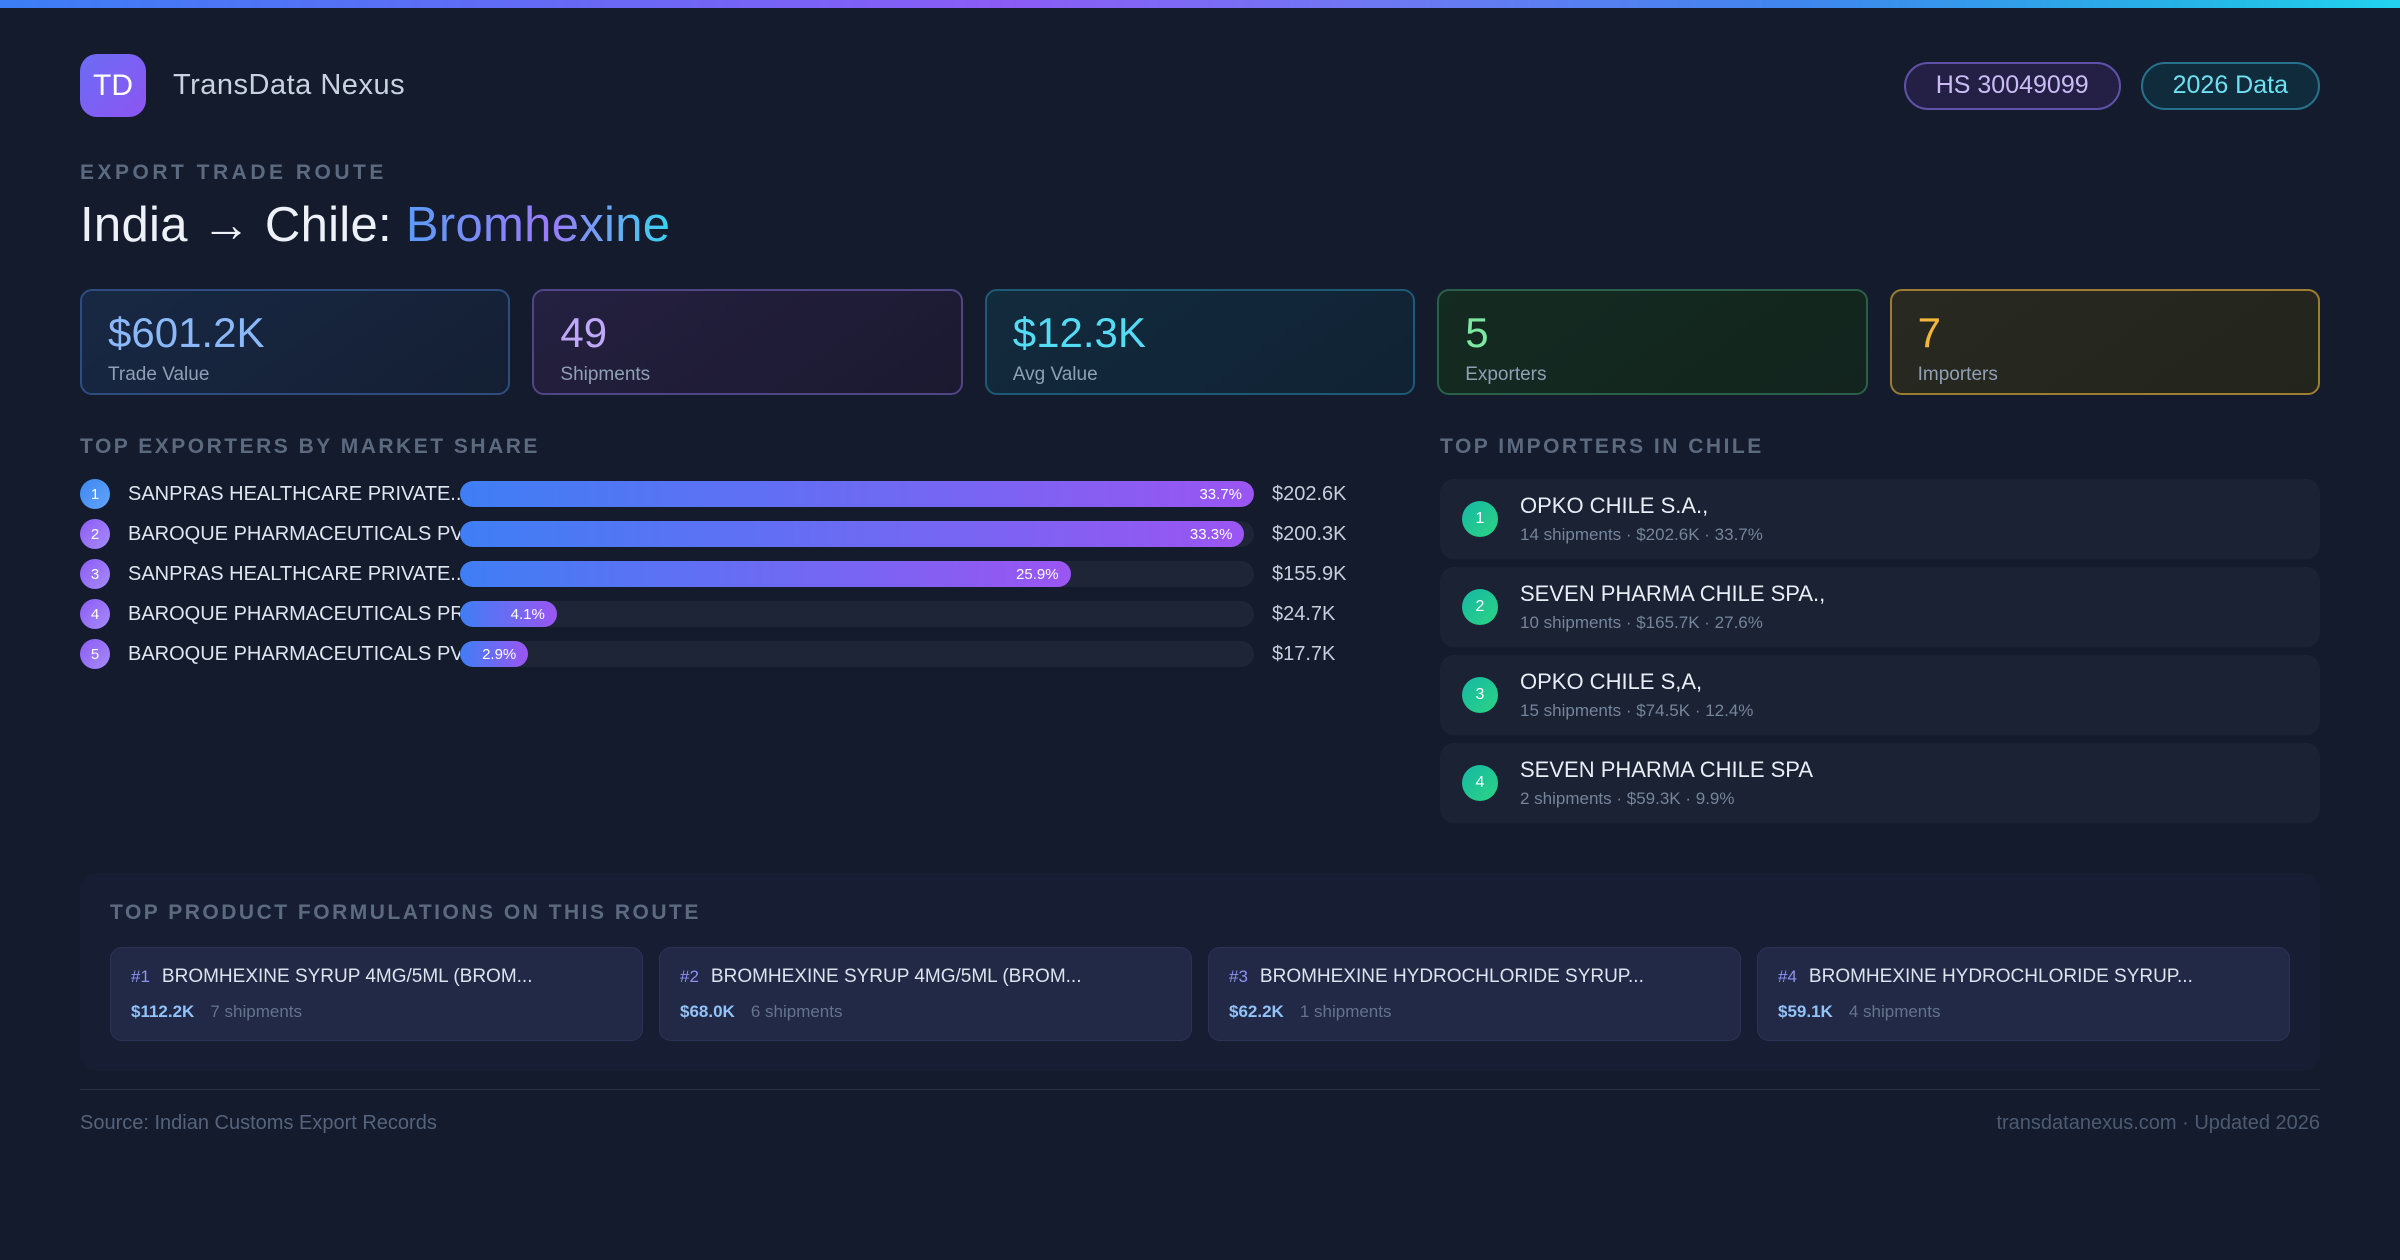 This screenshot has height=1260, width=2400. Describe the element at coordinates (1079, 332) in the screenshot. I see `stat-value: $12.3K` at that location.